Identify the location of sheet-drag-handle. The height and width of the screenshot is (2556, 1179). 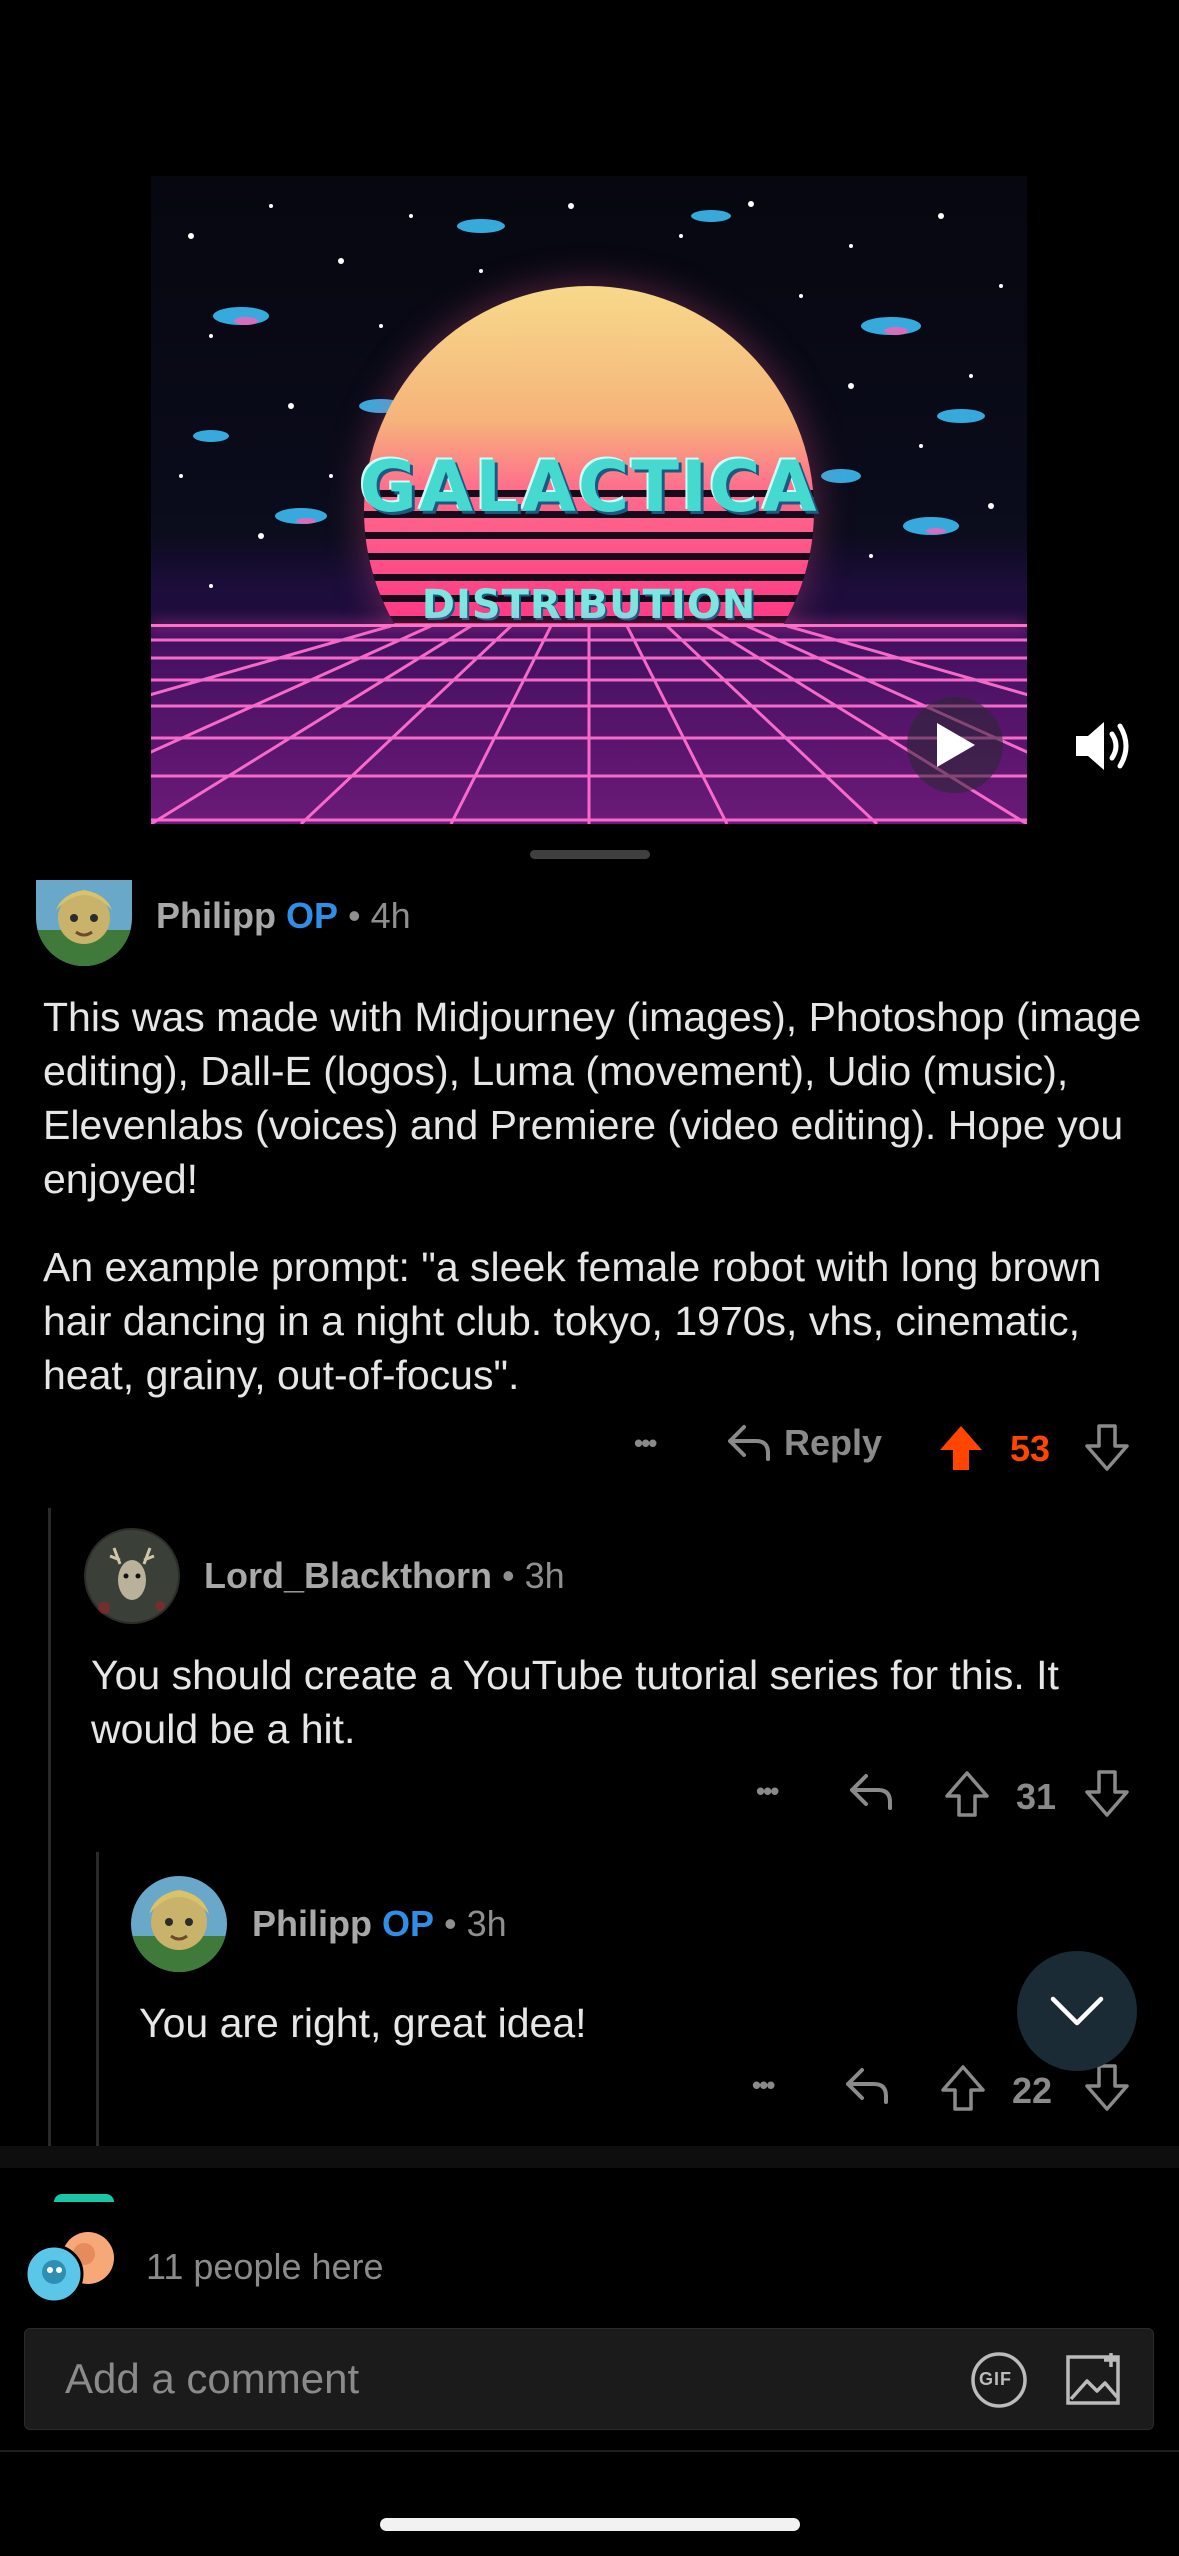
(590, 854).